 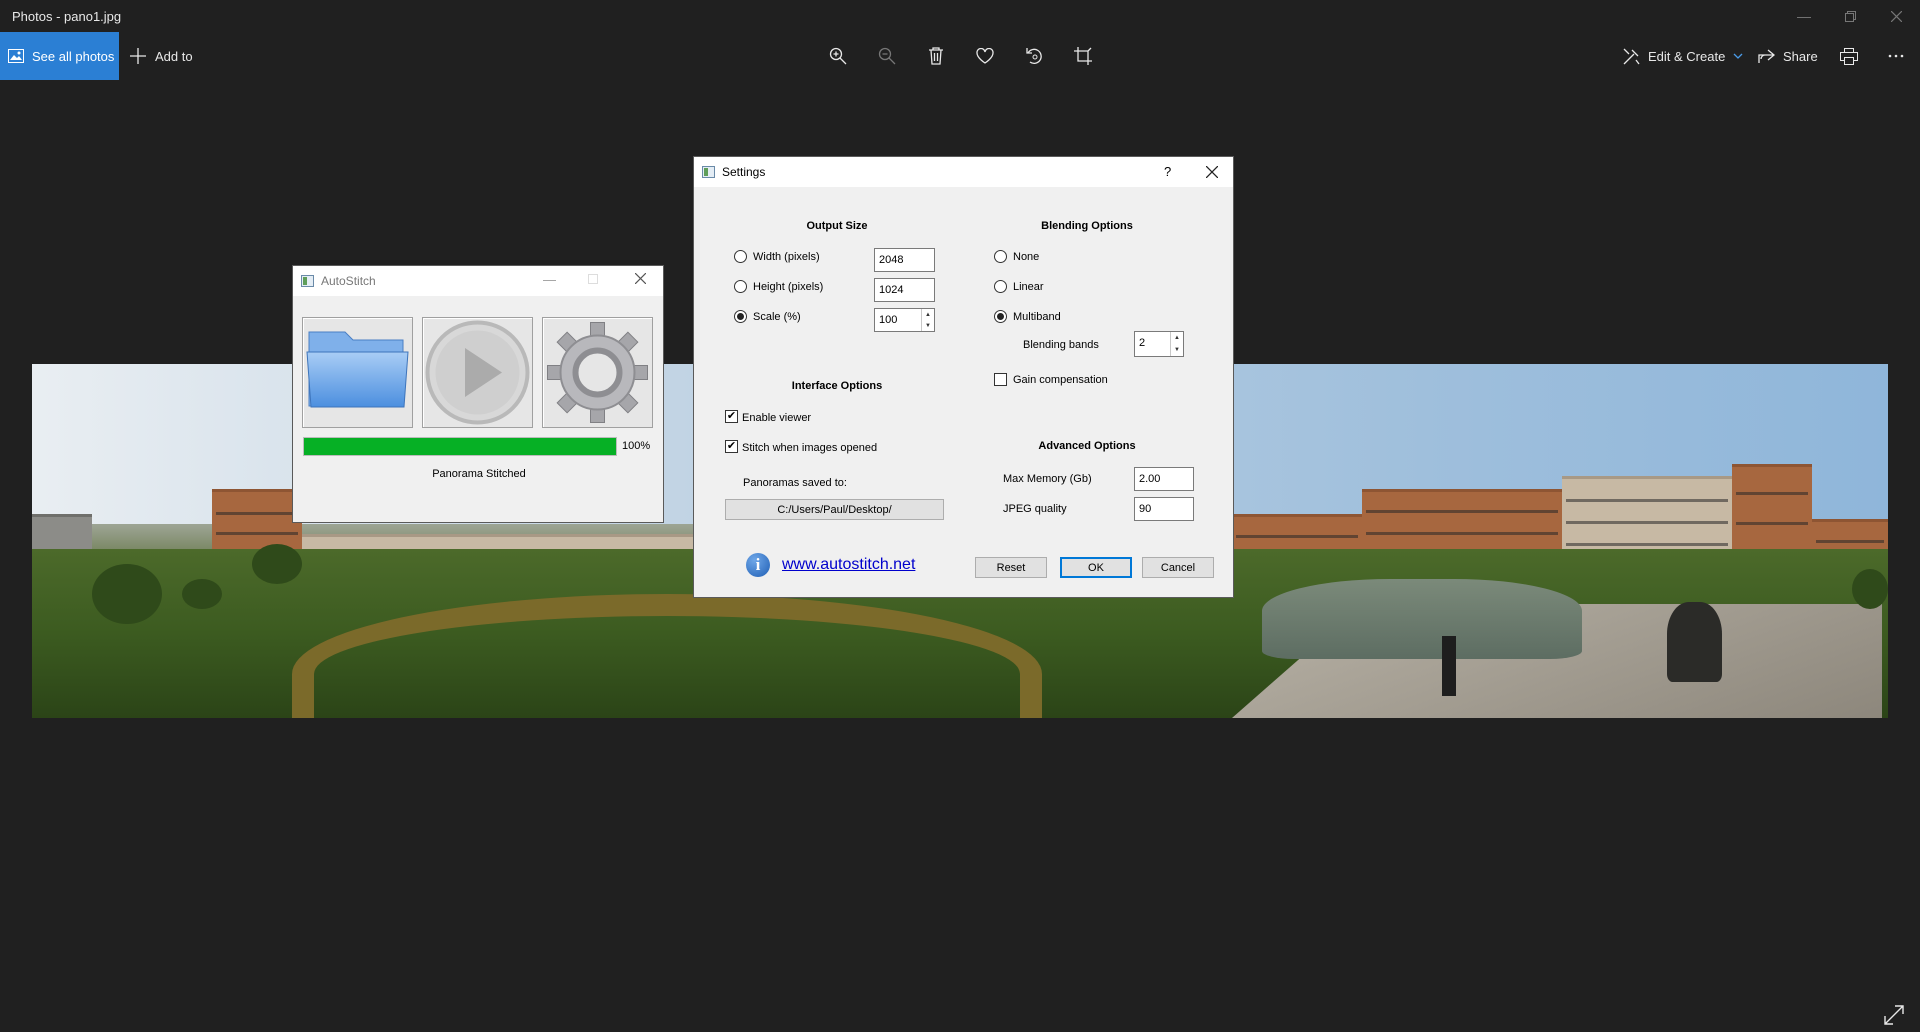 I want to click on scale-value: 100, so click(x=888, y=320).